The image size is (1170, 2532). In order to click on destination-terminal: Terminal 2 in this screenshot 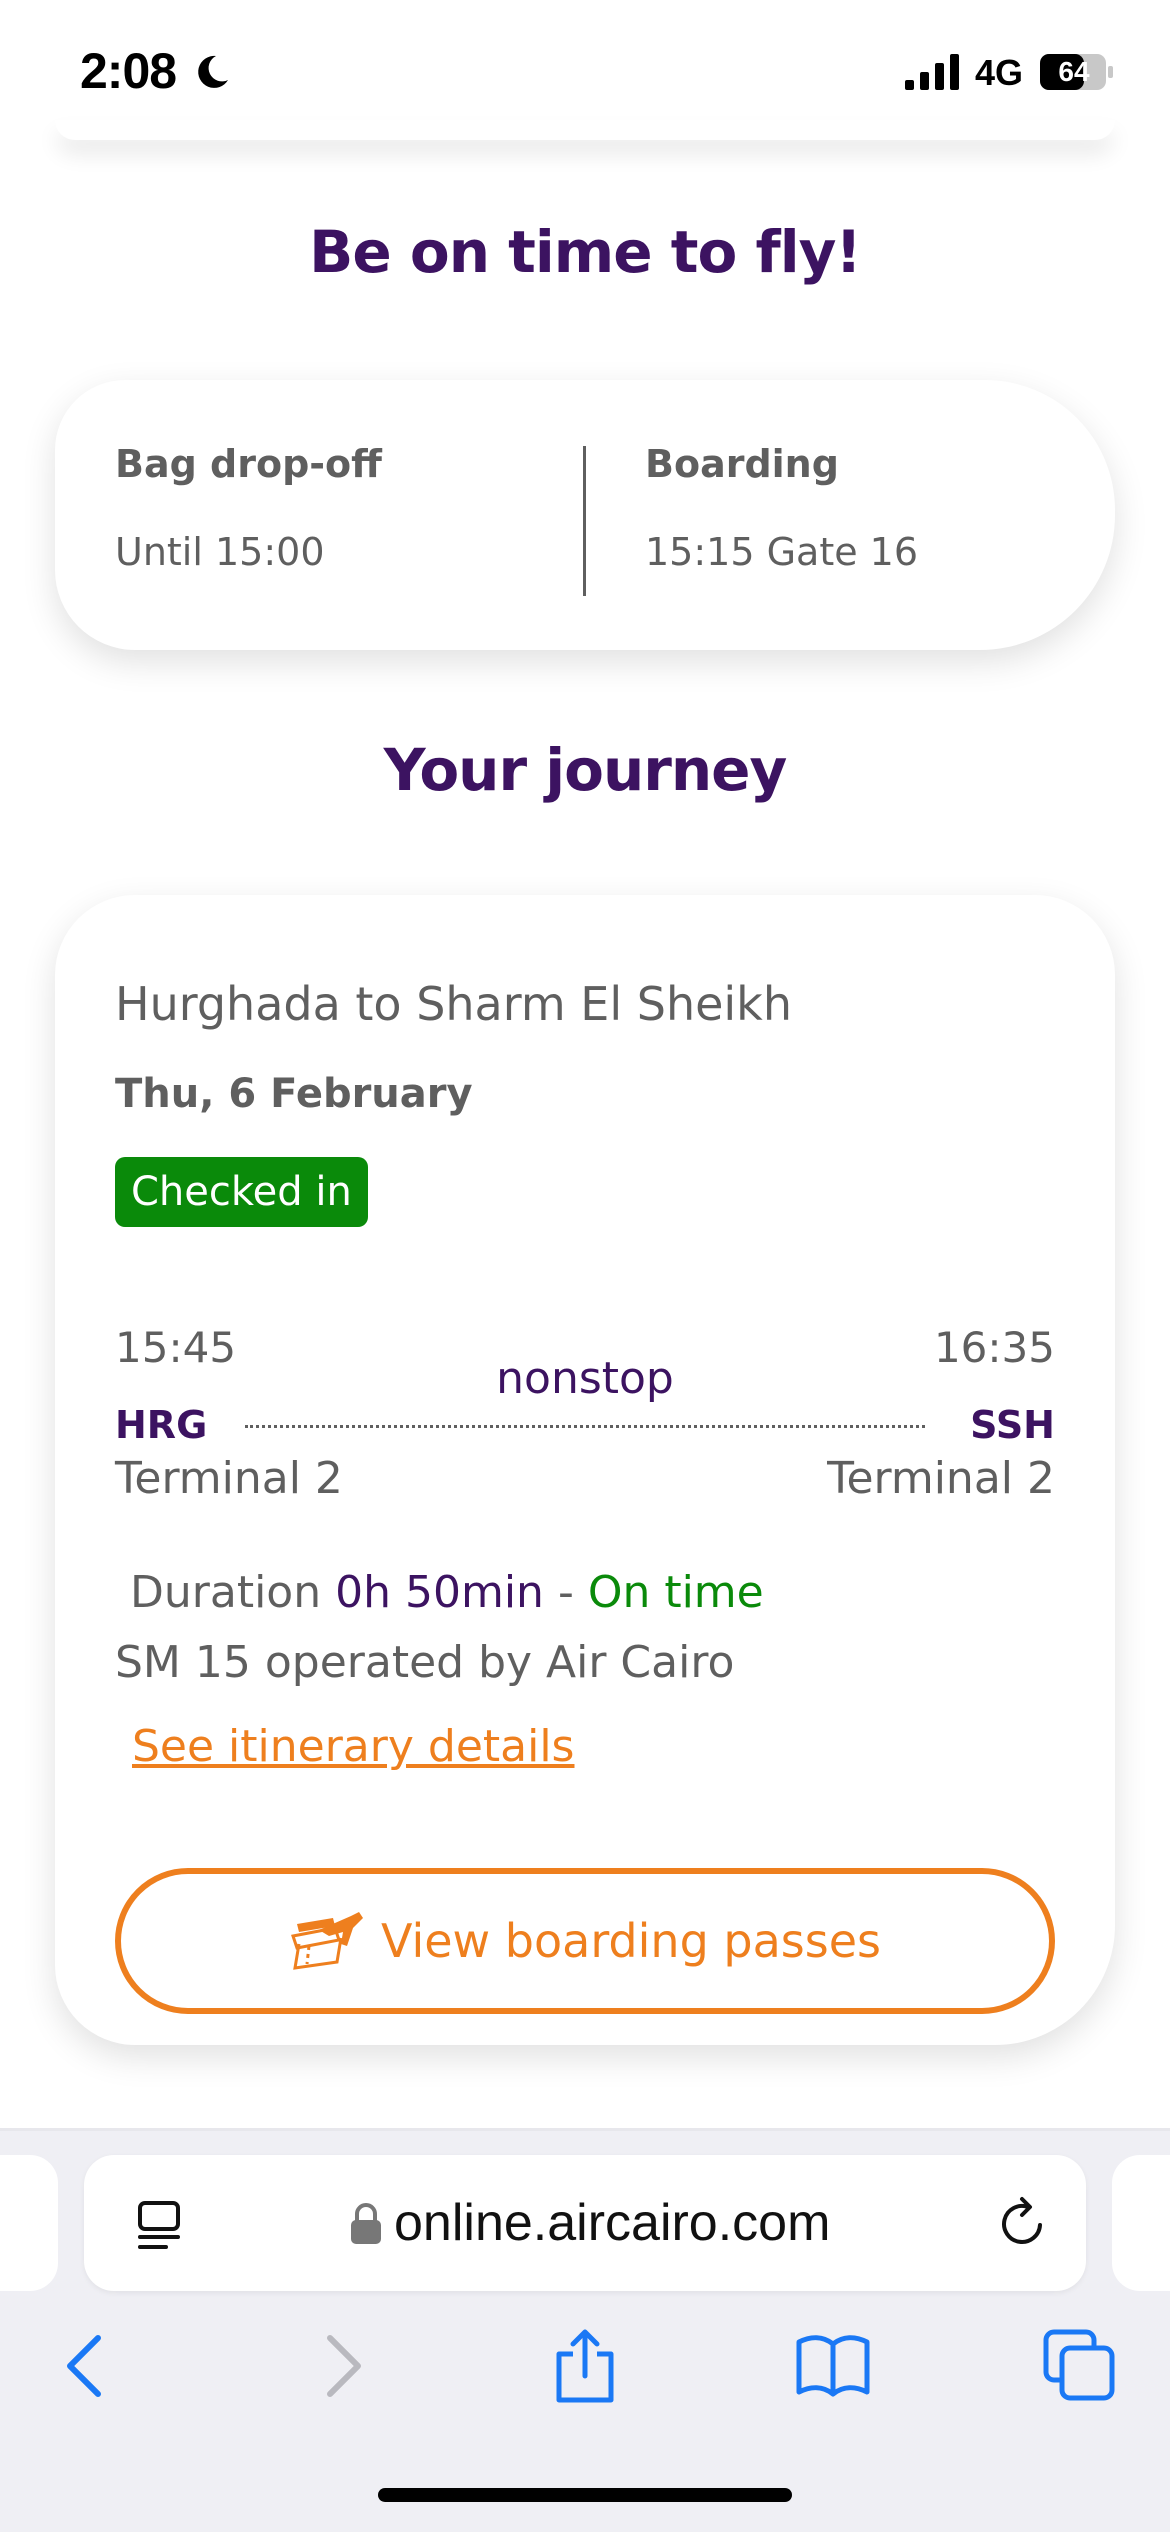, I will do `click(941, 1478)`.